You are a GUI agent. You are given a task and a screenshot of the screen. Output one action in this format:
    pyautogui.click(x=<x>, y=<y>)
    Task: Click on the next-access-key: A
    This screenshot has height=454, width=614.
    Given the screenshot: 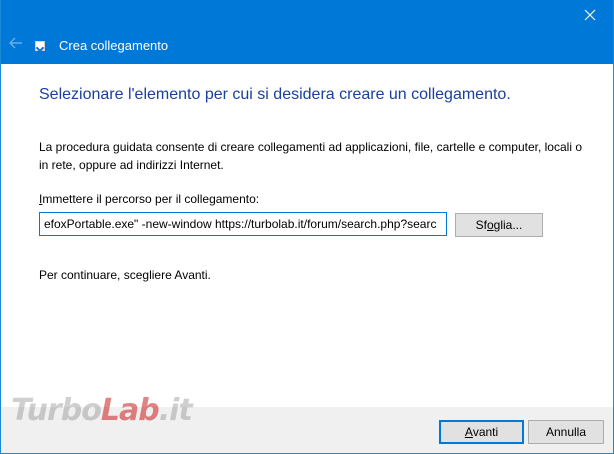 What is the action you would take?
    pyautogui.click(x=468, y=432)
    